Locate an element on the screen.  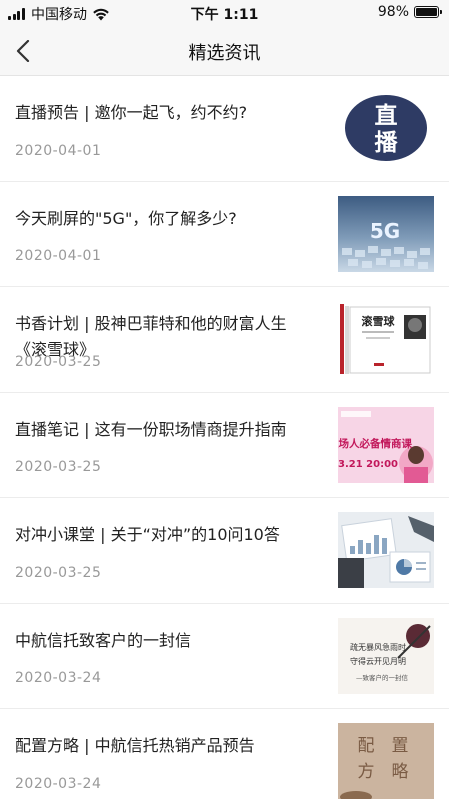
thumb-text-book: 滚雪球 is located at coordinates (379, 321).